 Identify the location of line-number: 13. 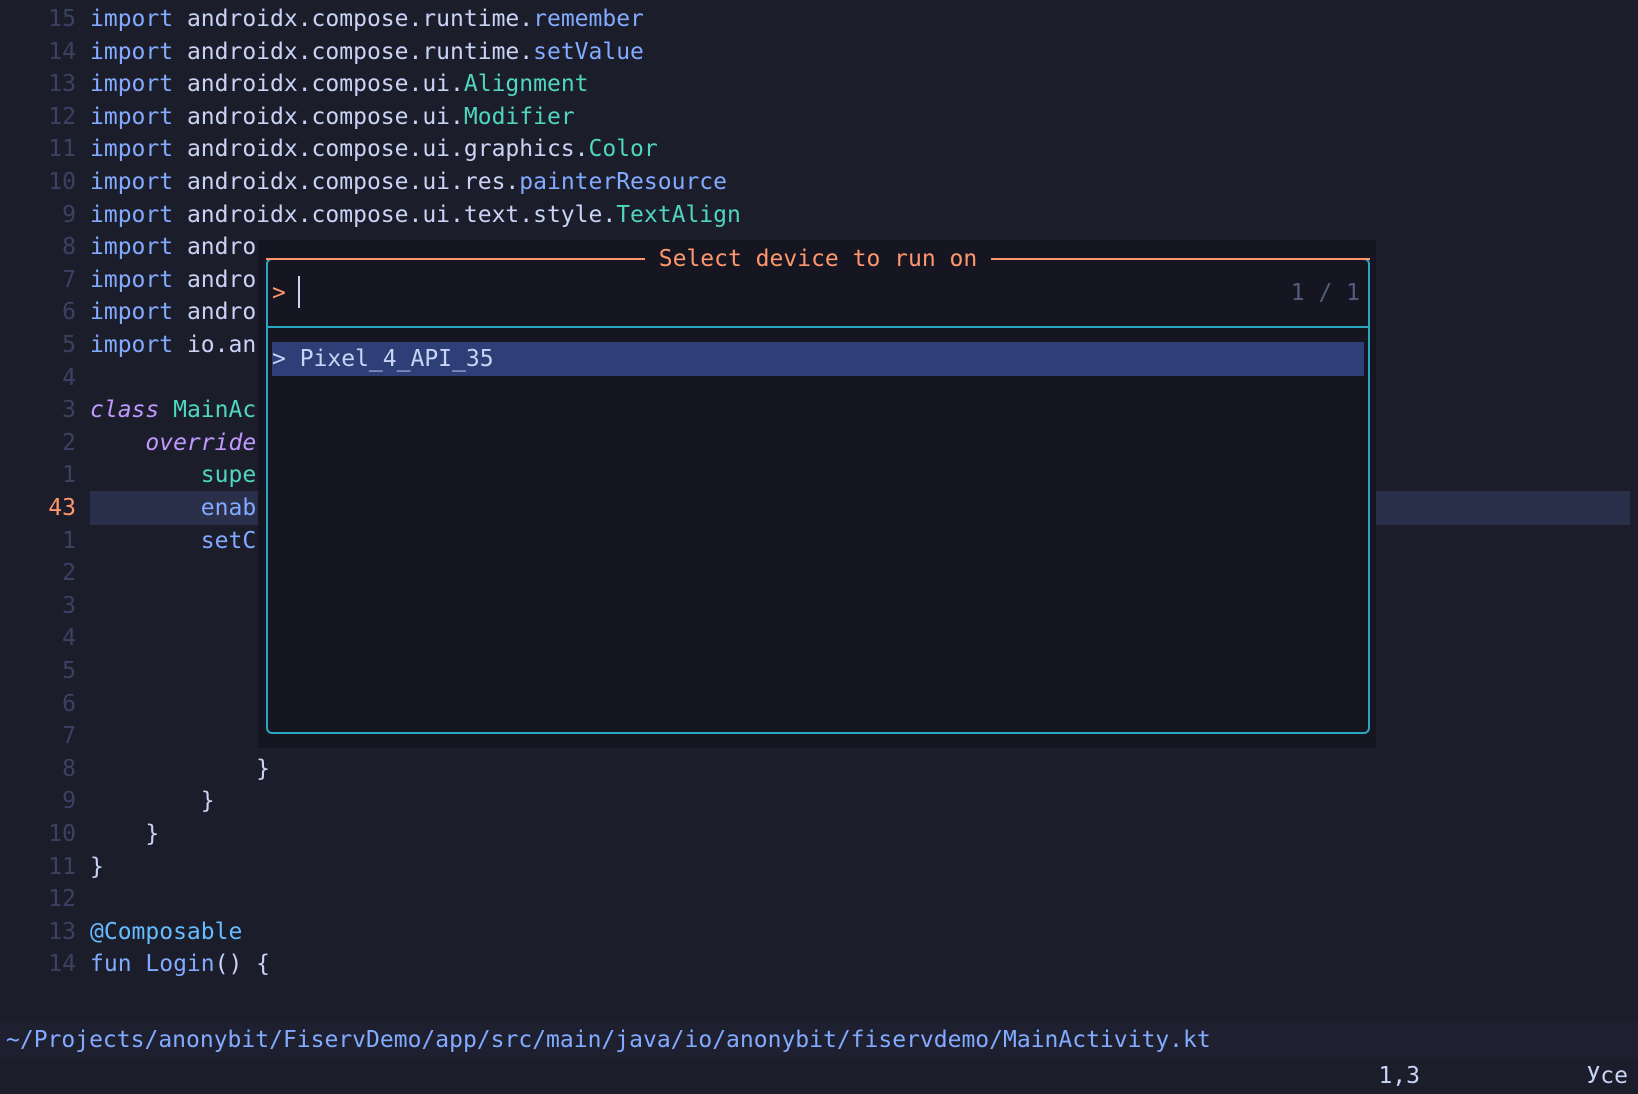
(62, 931).